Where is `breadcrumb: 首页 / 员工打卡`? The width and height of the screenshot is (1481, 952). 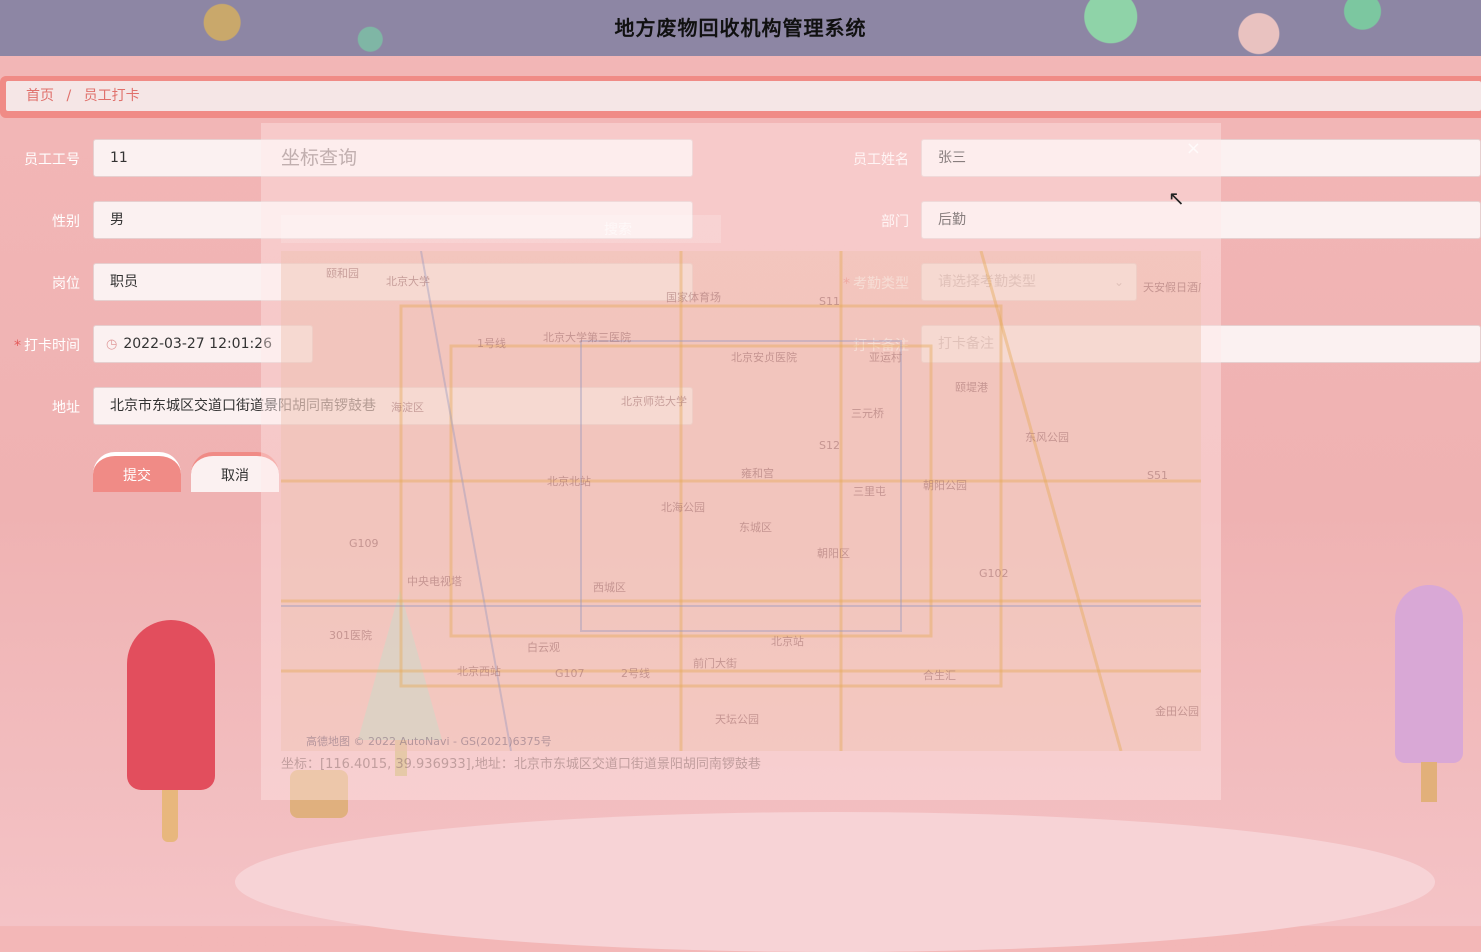 breadcrumb: 首页 / 员工打卡 is located at coordinates (743, 96).